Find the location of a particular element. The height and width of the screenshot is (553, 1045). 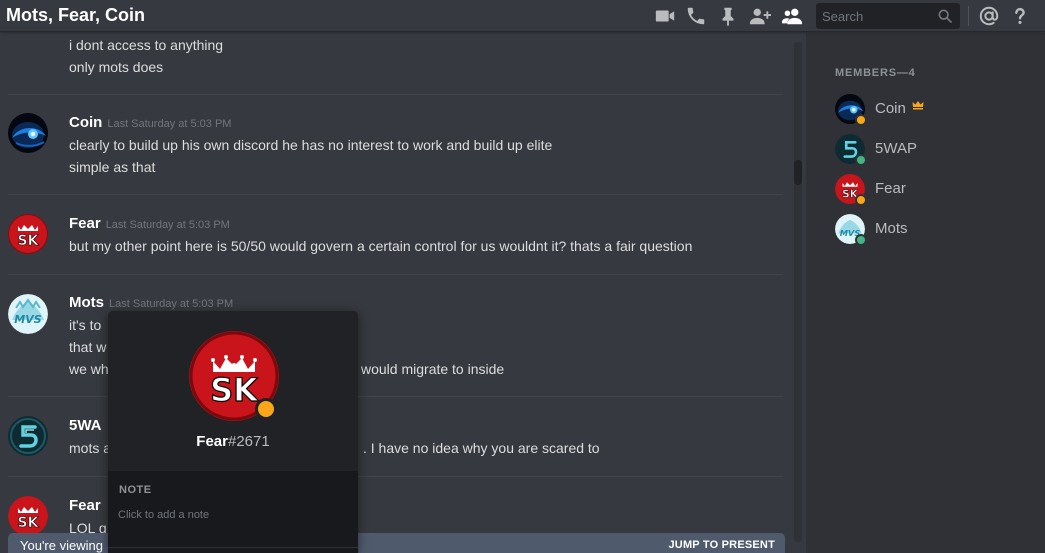

search-input is located at coordinates (877, 16).